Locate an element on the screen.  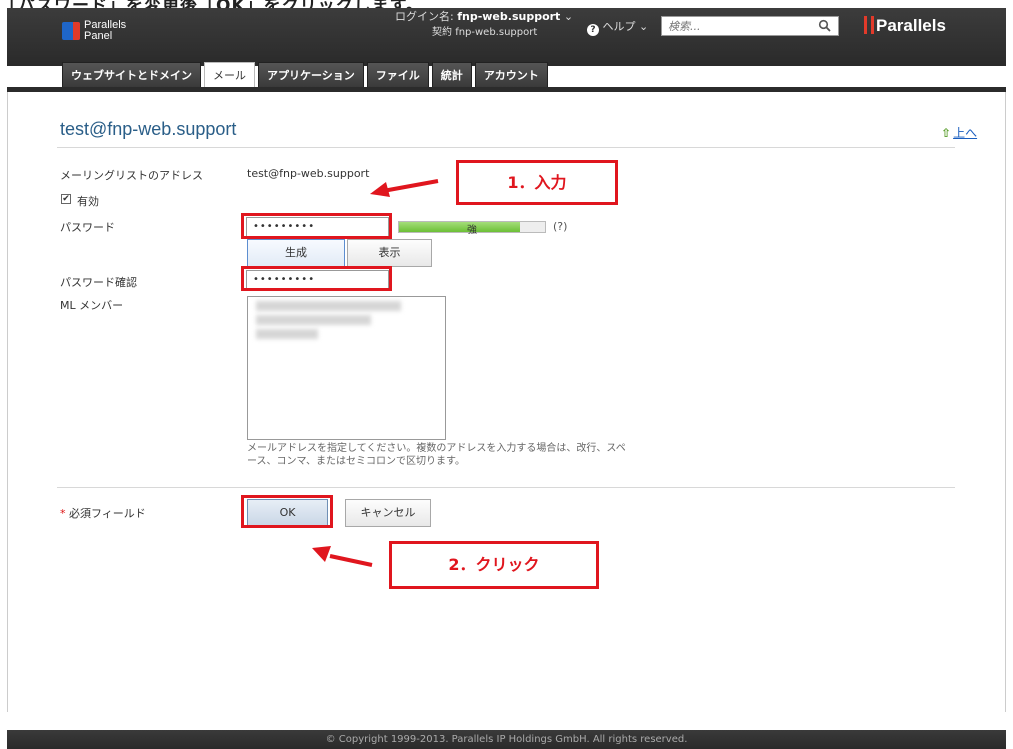
arrow-to-password-icon is located at coordinates (404, 188).